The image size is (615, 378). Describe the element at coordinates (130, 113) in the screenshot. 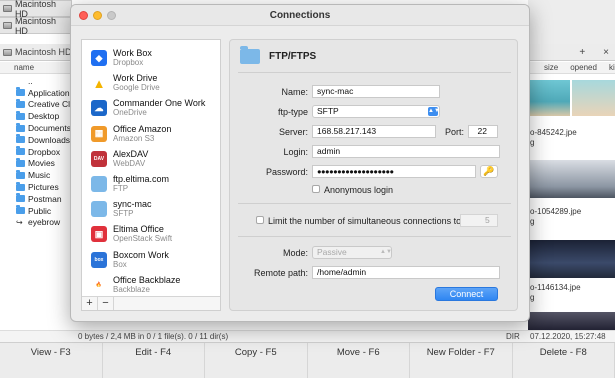

I see `connection-type: OneDrive` at that location.